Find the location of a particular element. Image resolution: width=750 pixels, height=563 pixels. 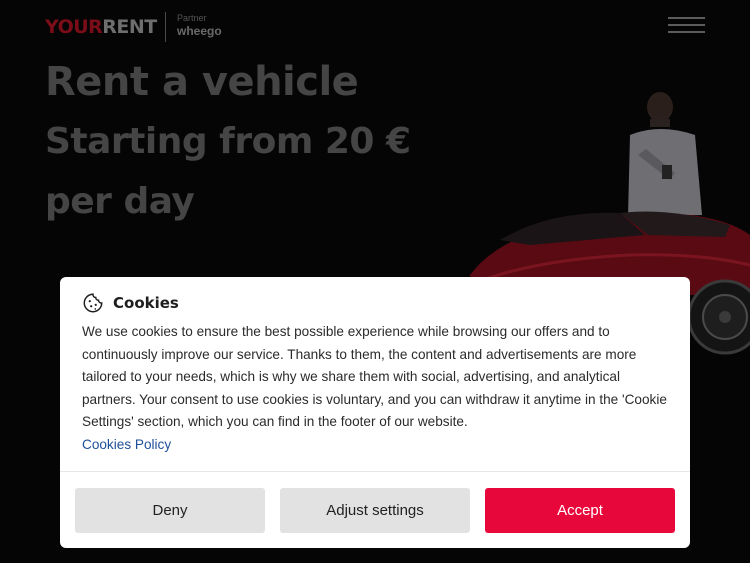

dialog-divider is located at coordinates (375, 471).